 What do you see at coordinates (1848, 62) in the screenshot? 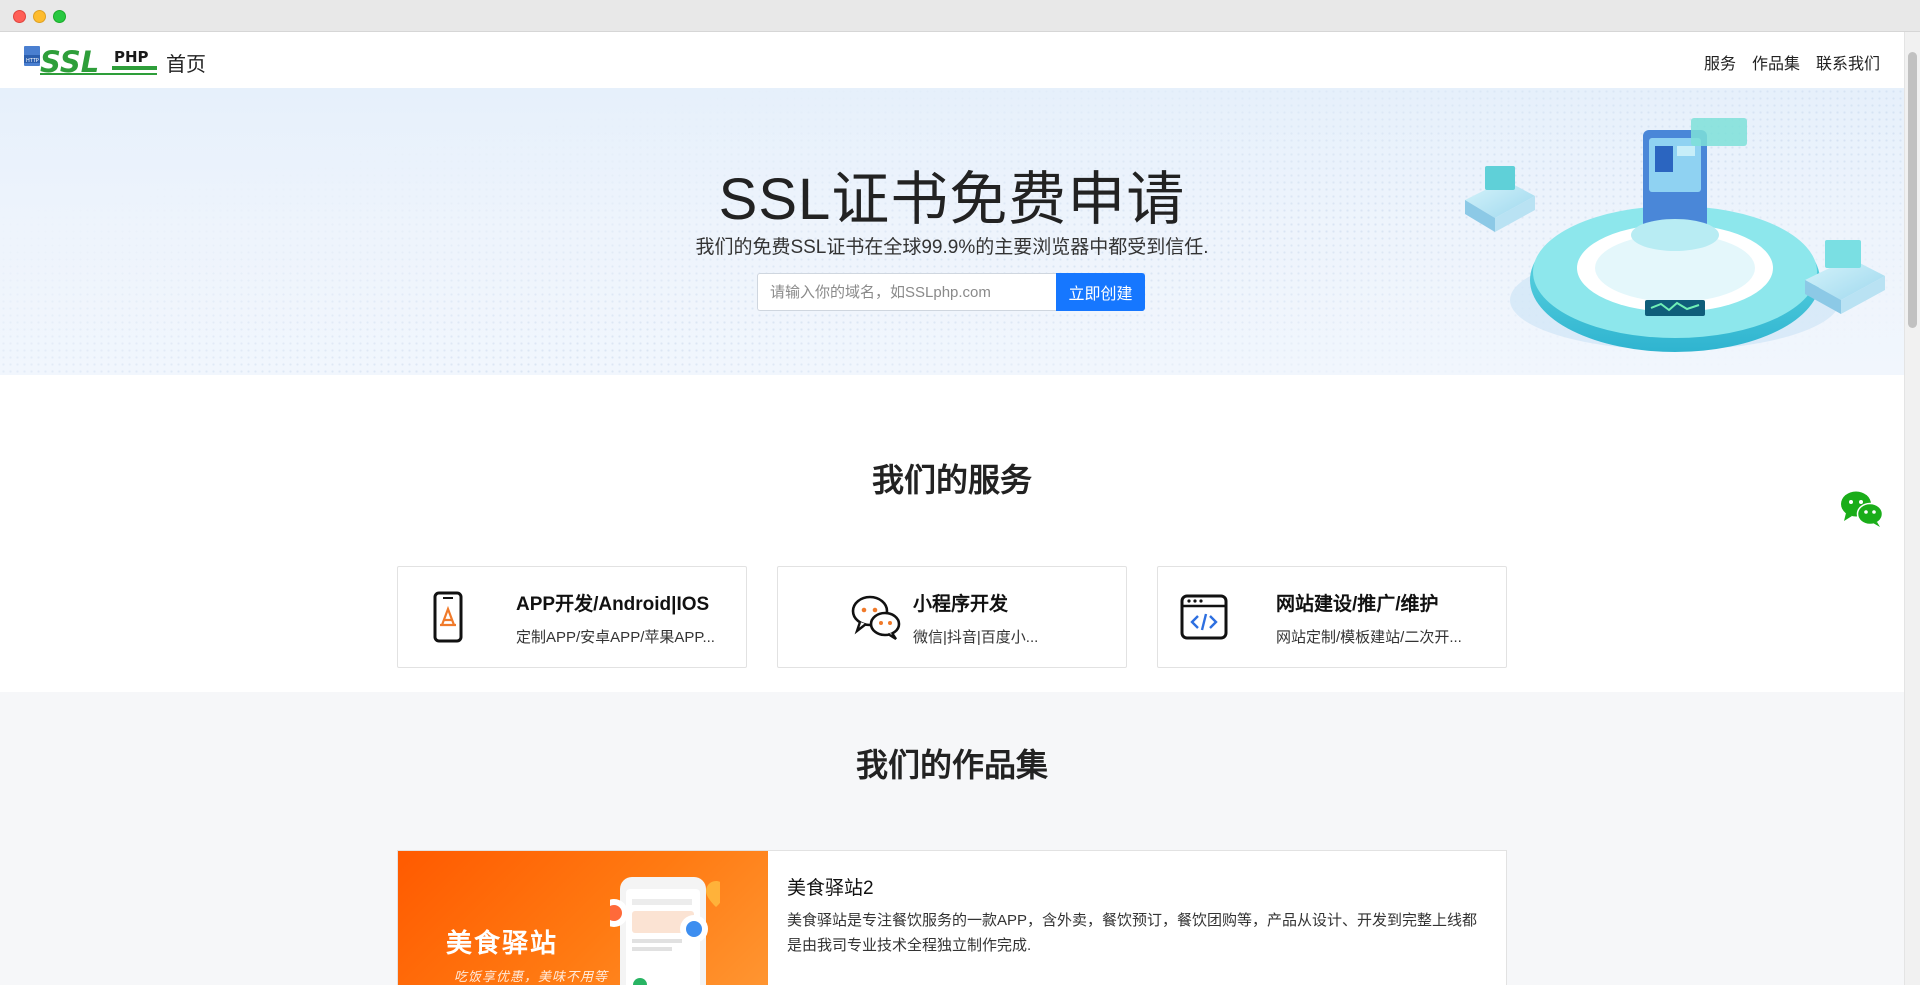
I see `nav-link-contact: 联系我们` at bounding box center [1848, 62].